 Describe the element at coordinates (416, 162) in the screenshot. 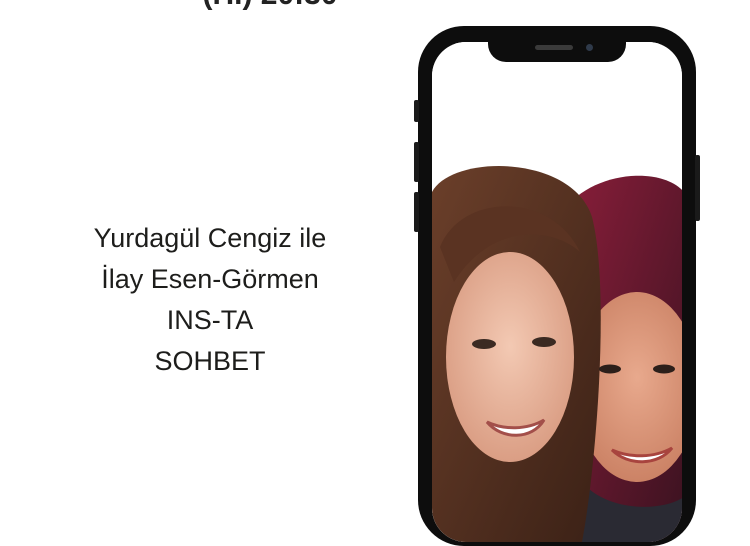

I see `phone-side-button-volume-up` at that location.